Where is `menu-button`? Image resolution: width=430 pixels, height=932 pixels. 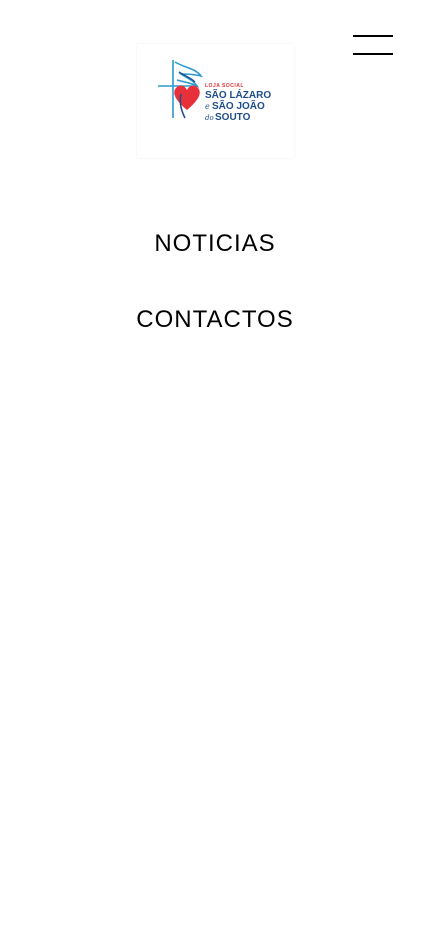
menu-button is located at coordinates (373, 45).